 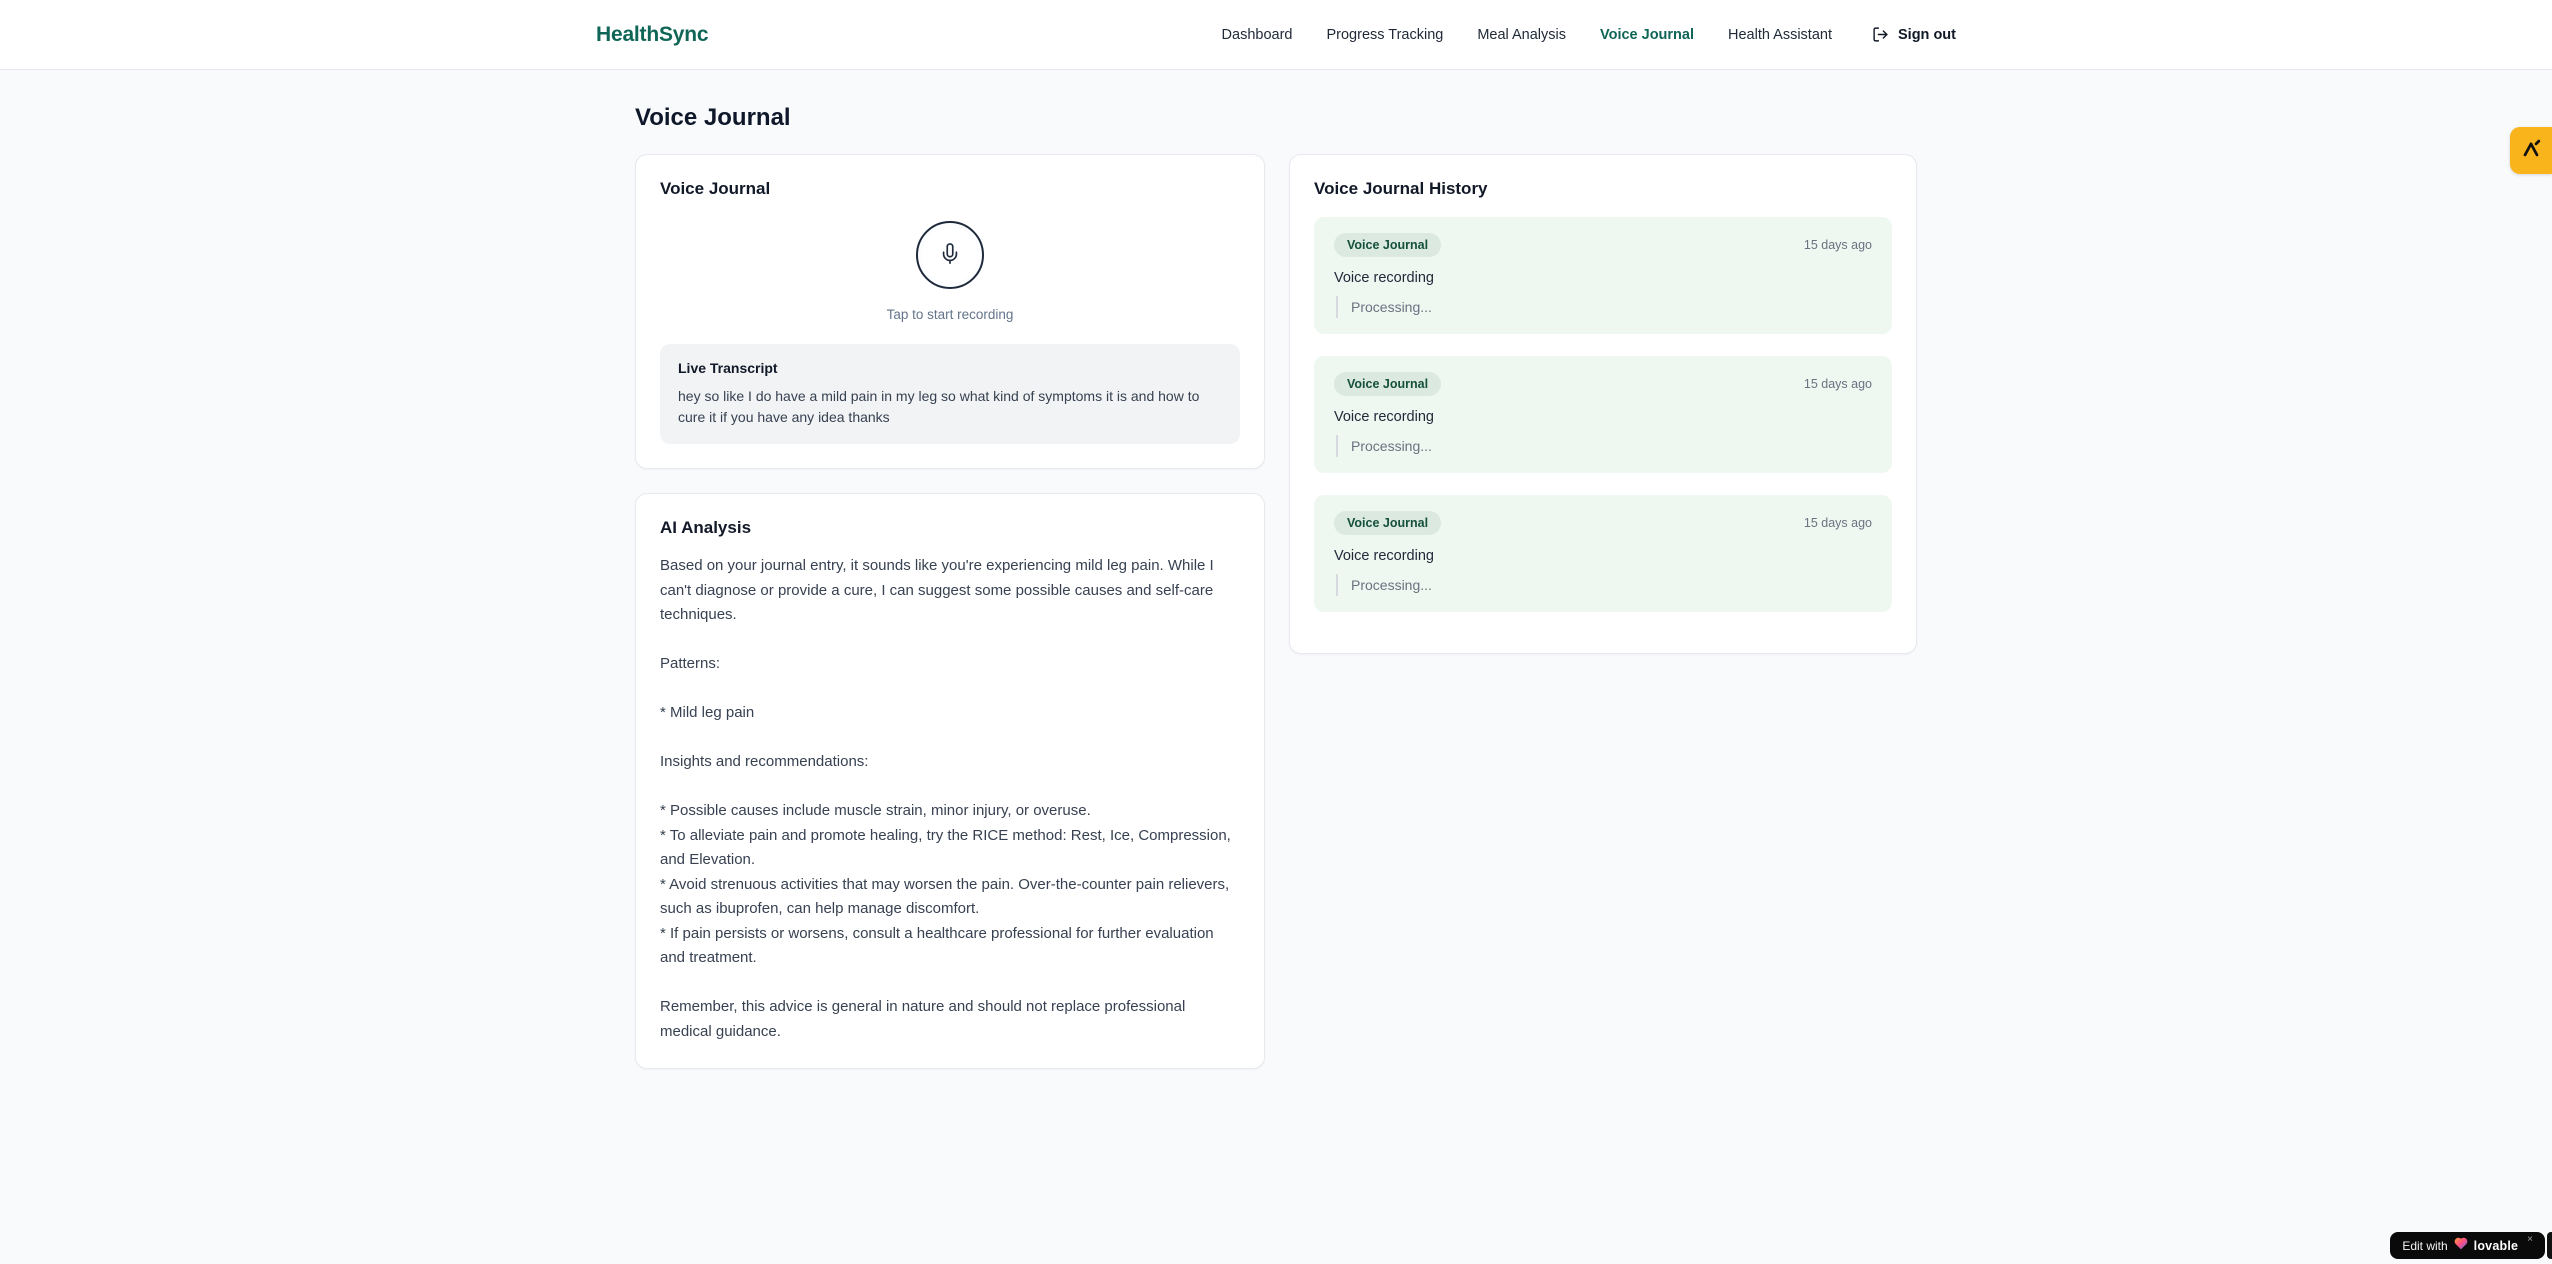 I want to click on history-card-title: Voice Journal History, so click(x=1401, y=188).